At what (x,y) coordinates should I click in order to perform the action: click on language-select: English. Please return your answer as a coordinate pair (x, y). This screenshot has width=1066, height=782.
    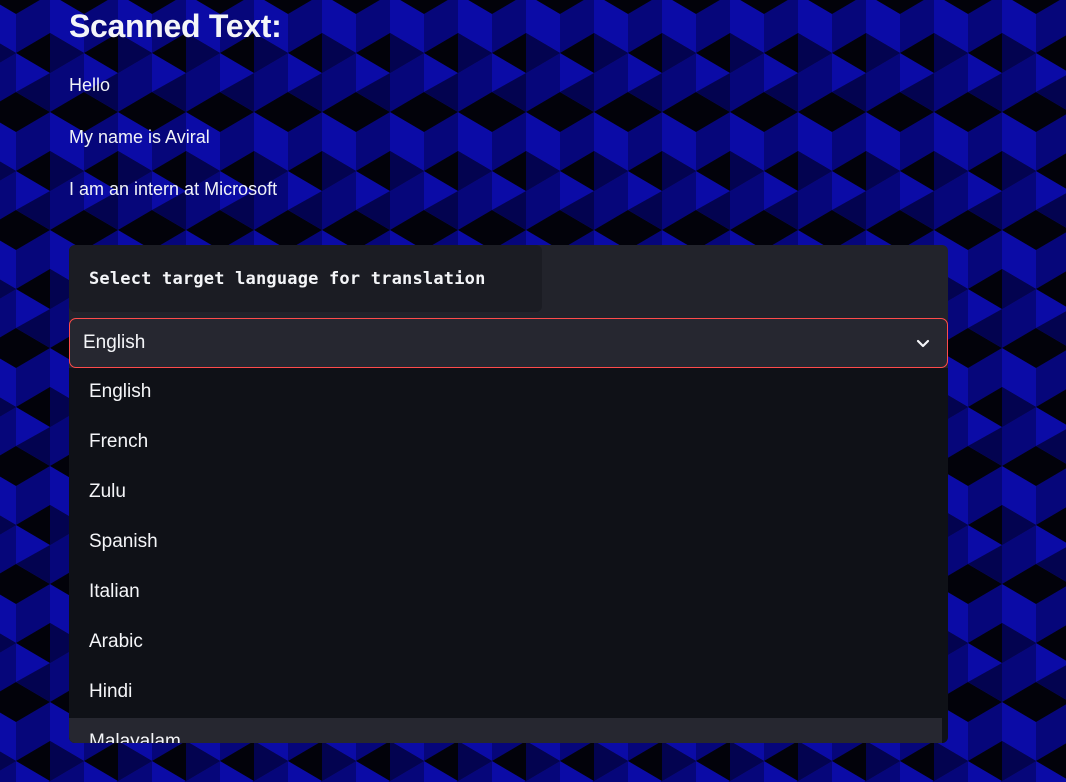
    Looking at the image, I should click on (508, 343).